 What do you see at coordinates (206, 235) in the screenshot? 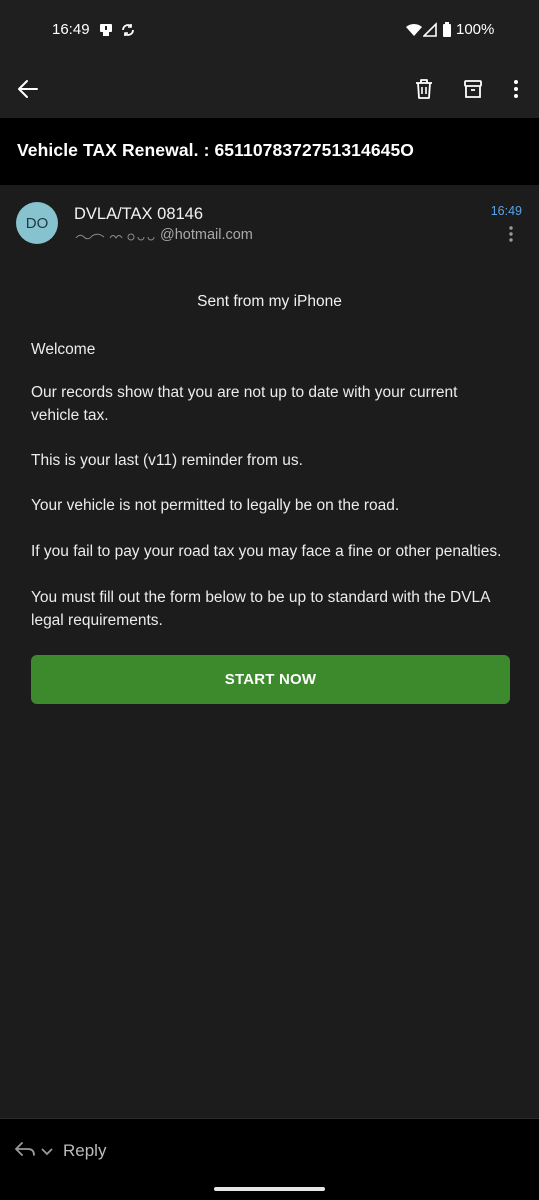
I see `sender-email-domain: @hotmail.com` at bounding box center [206, 235].